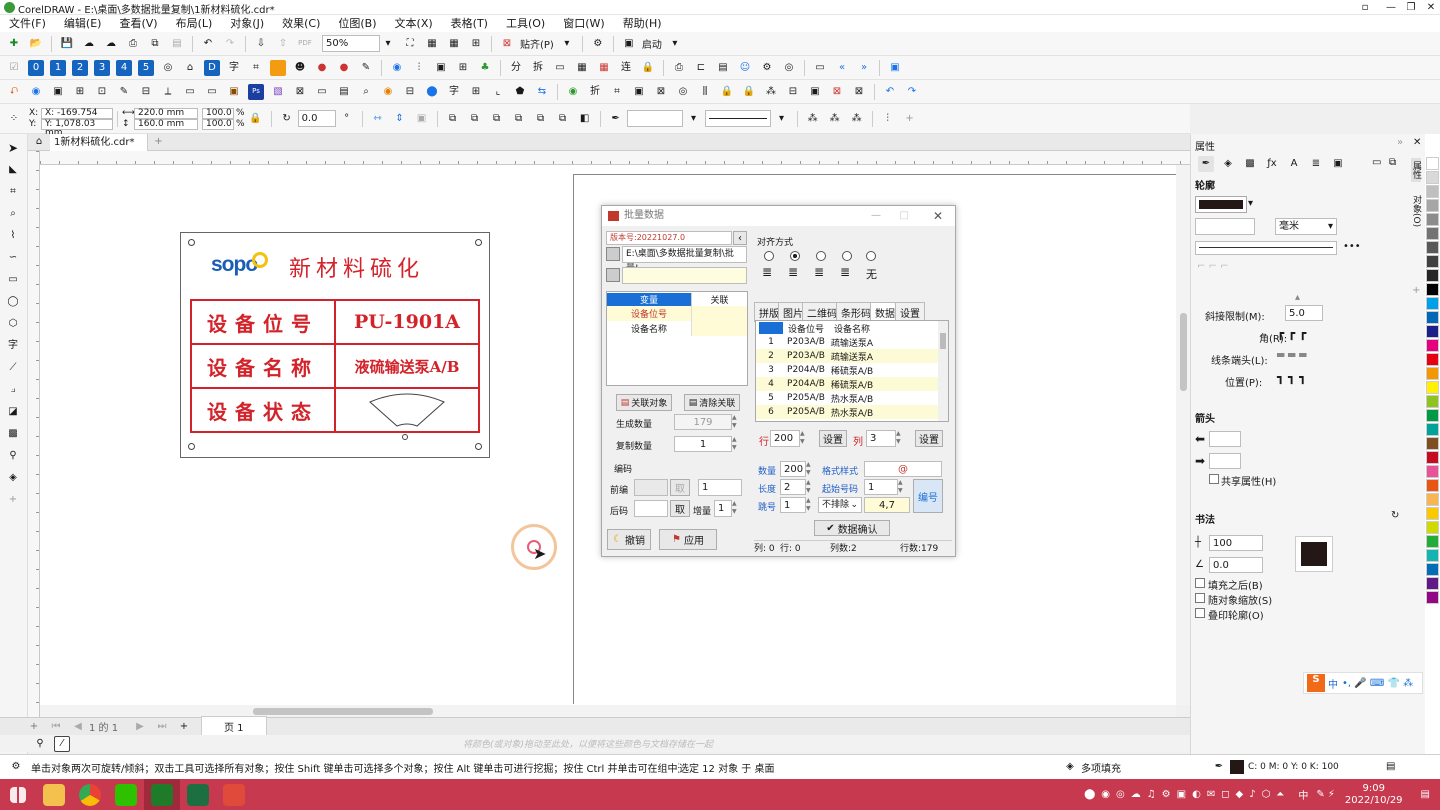 This screenshot has width=1440, height=810. What do you see at coordinates (507, 44) in the screenshot?
I see `snap-off-icon: ⊠` at bounding box center [507, 44].